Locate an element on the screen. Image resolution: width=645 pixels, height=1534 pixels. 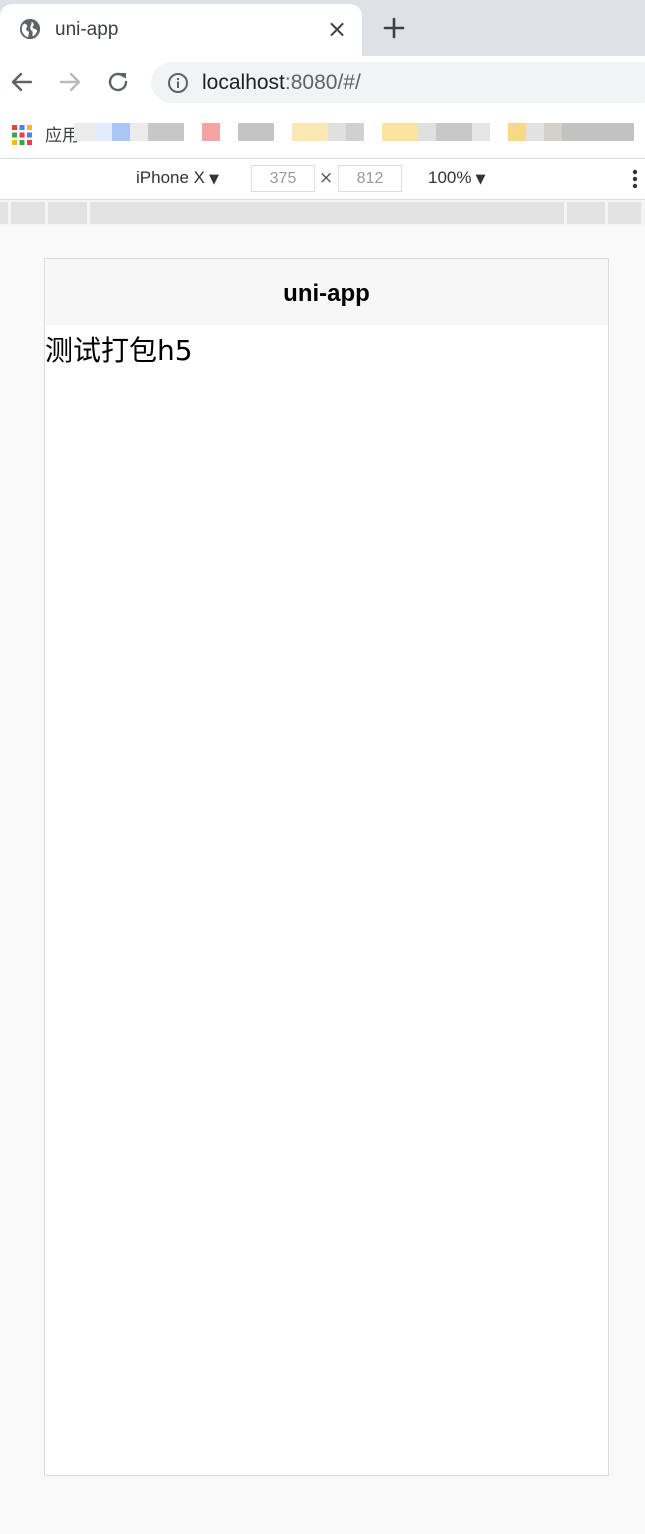
device-name: iPhone X is located at coordinates (170, 177).